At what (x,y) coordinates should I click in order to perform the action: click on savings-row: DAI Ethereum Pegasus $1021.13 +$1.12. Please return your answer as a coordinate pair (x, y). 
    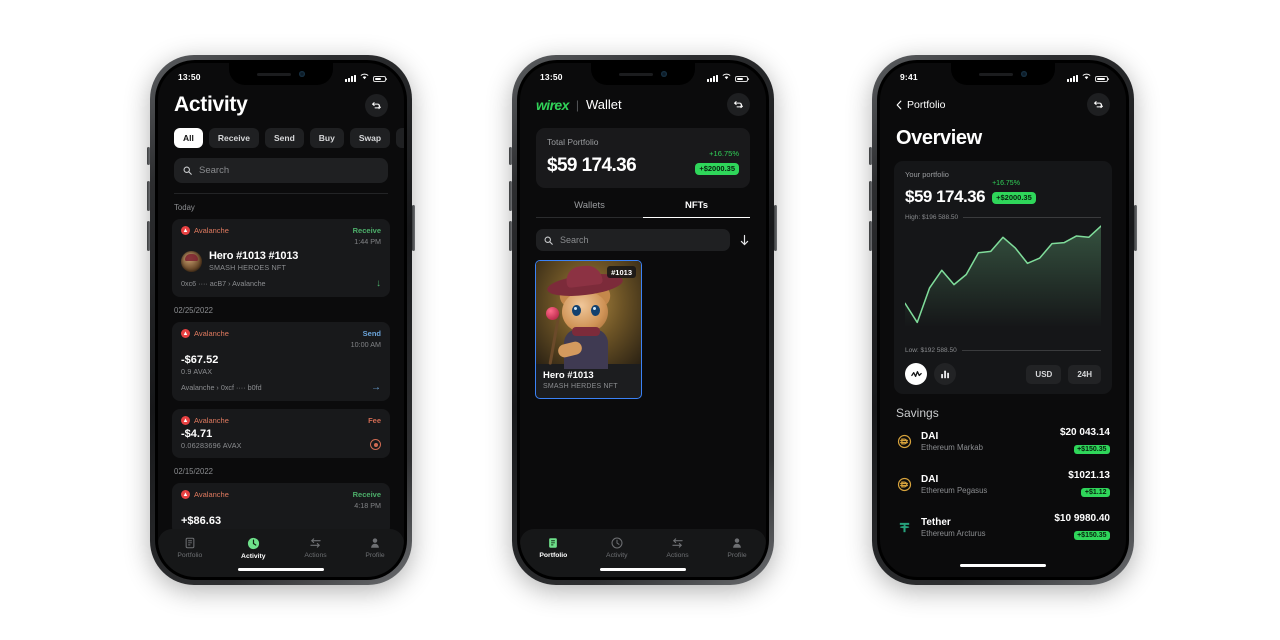
    Looking at the image, I should click on (1003, 484).